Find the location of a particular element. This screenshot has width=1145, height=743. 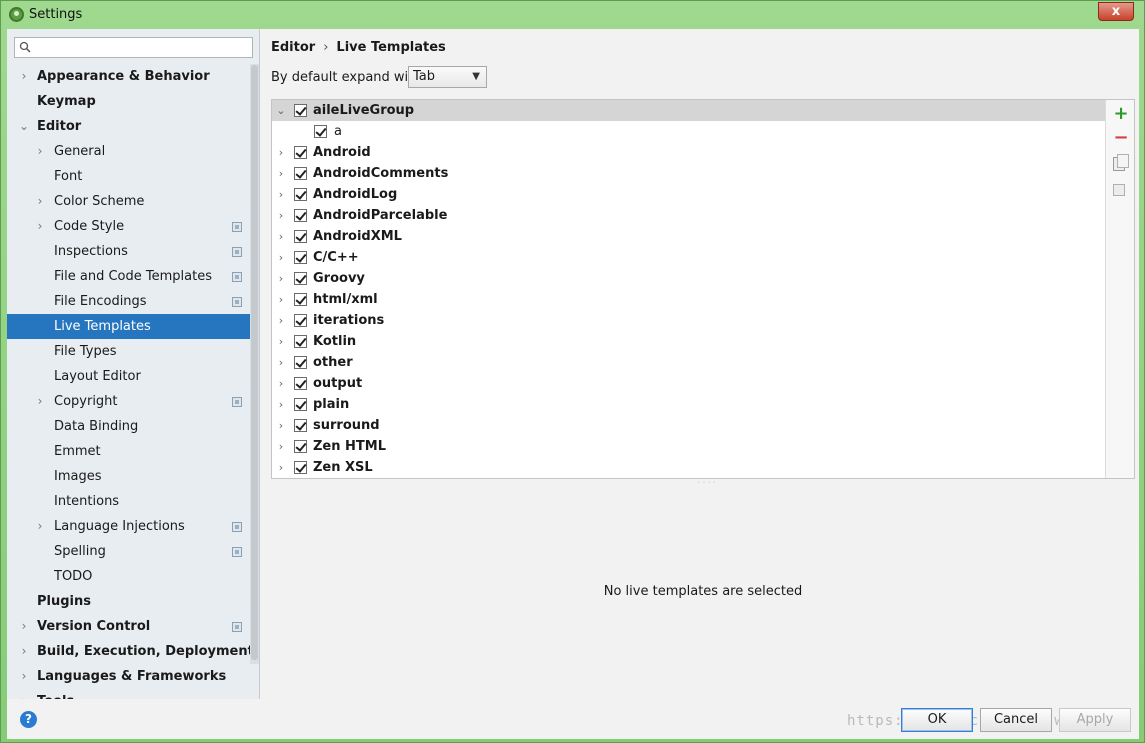

sidebar-item-todo: TODO is located at coordinates (133, 576).